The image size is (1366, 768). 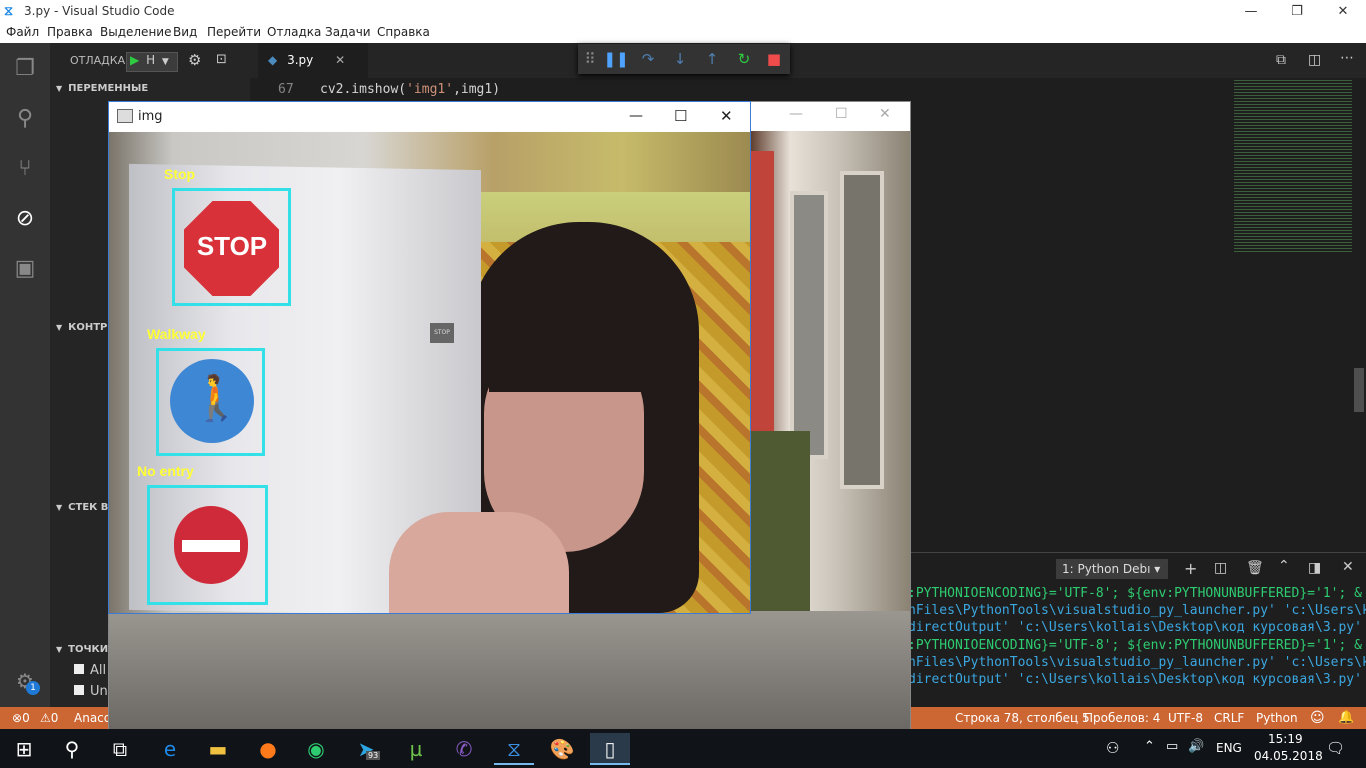 What do you see at coordinates (221, 59) in the screenshot?
I see `debug-console-icon: ⊡` at bounding box center [221, 59].